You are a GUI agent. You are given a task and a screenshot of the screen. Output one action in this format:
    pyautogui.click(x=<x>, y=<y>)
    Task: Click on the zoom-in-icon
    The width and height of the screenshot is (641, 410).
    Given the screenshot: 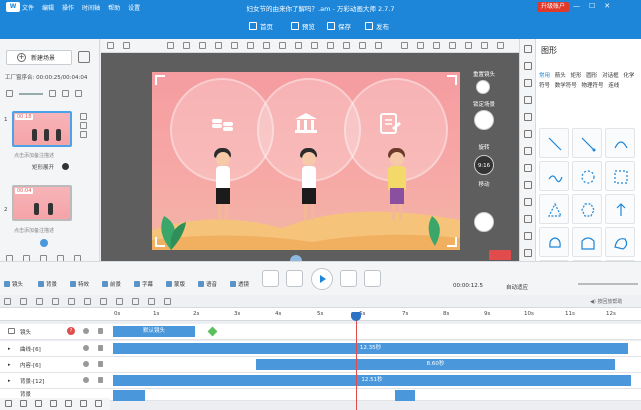 What is the action you would take?
    pyautogui.click(x=346, y=45)
    